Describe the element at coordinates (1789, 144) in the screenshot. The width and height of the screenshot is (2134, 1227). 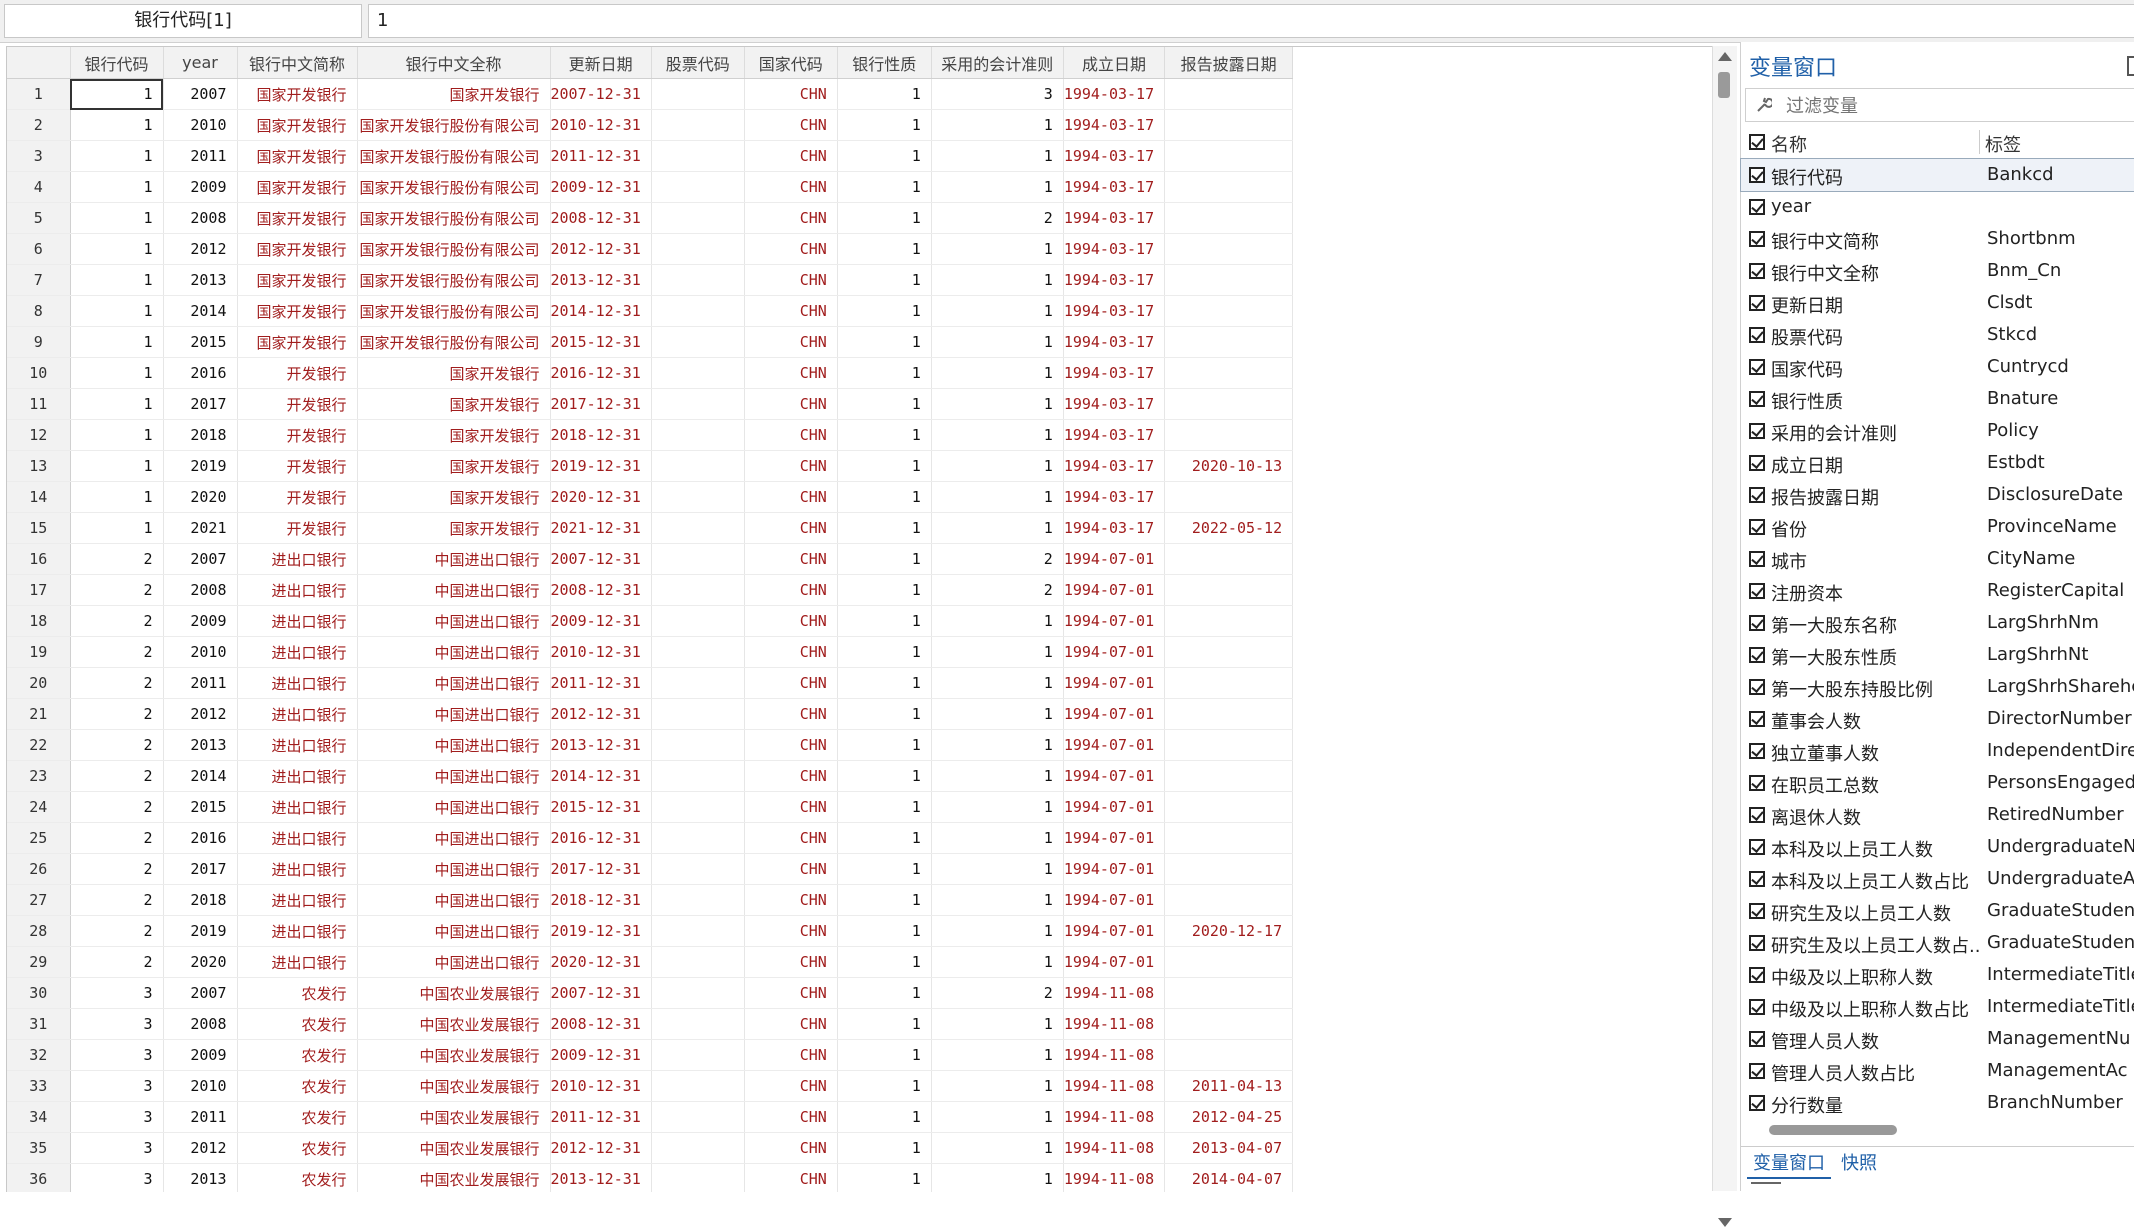
I see `name-column-header: 名称` at that location.